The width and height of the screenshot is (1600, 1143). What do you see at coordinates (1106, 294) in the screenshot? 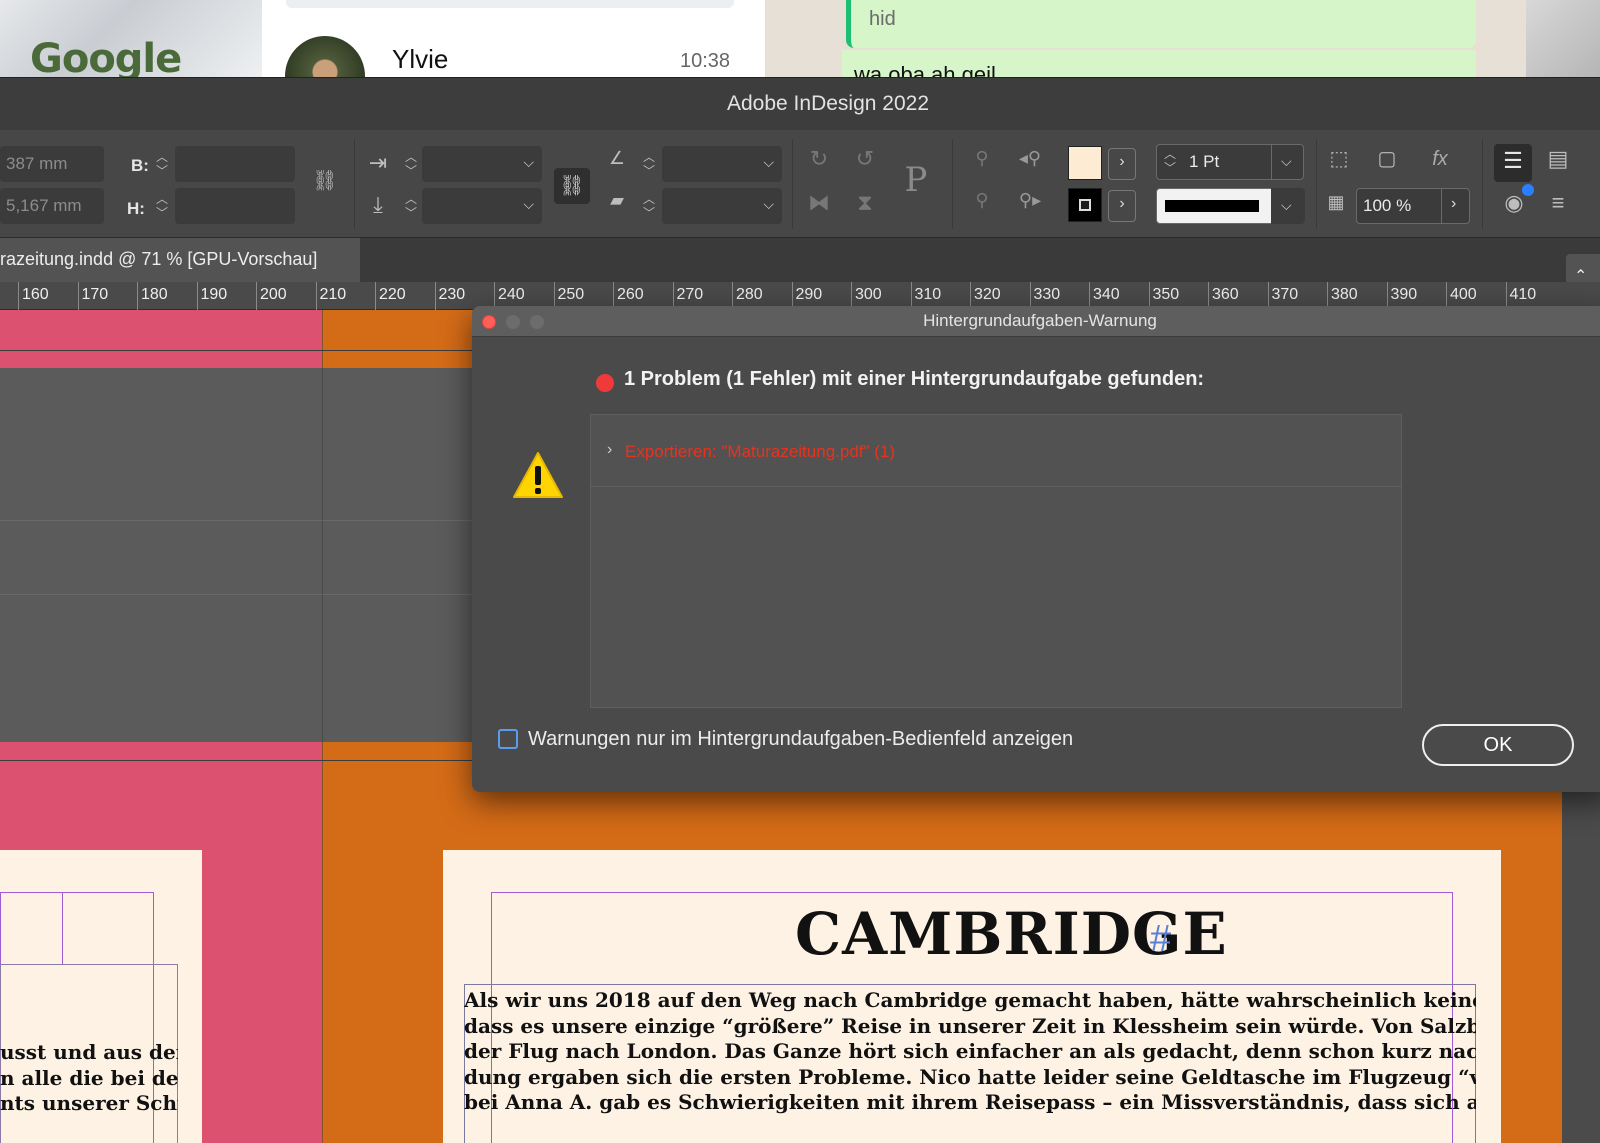
I see `ruler-tick-label: 340` at bounding box center [1106, 294].